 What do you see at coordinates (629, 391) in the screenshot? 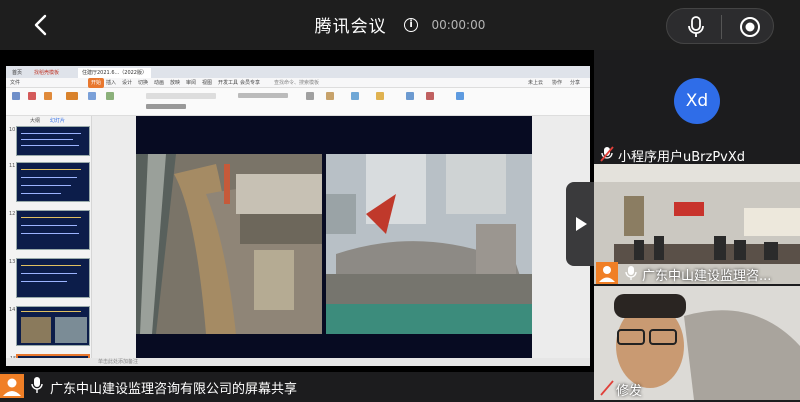
I see `participant-name: 修发` at bounding box center [629, 391].